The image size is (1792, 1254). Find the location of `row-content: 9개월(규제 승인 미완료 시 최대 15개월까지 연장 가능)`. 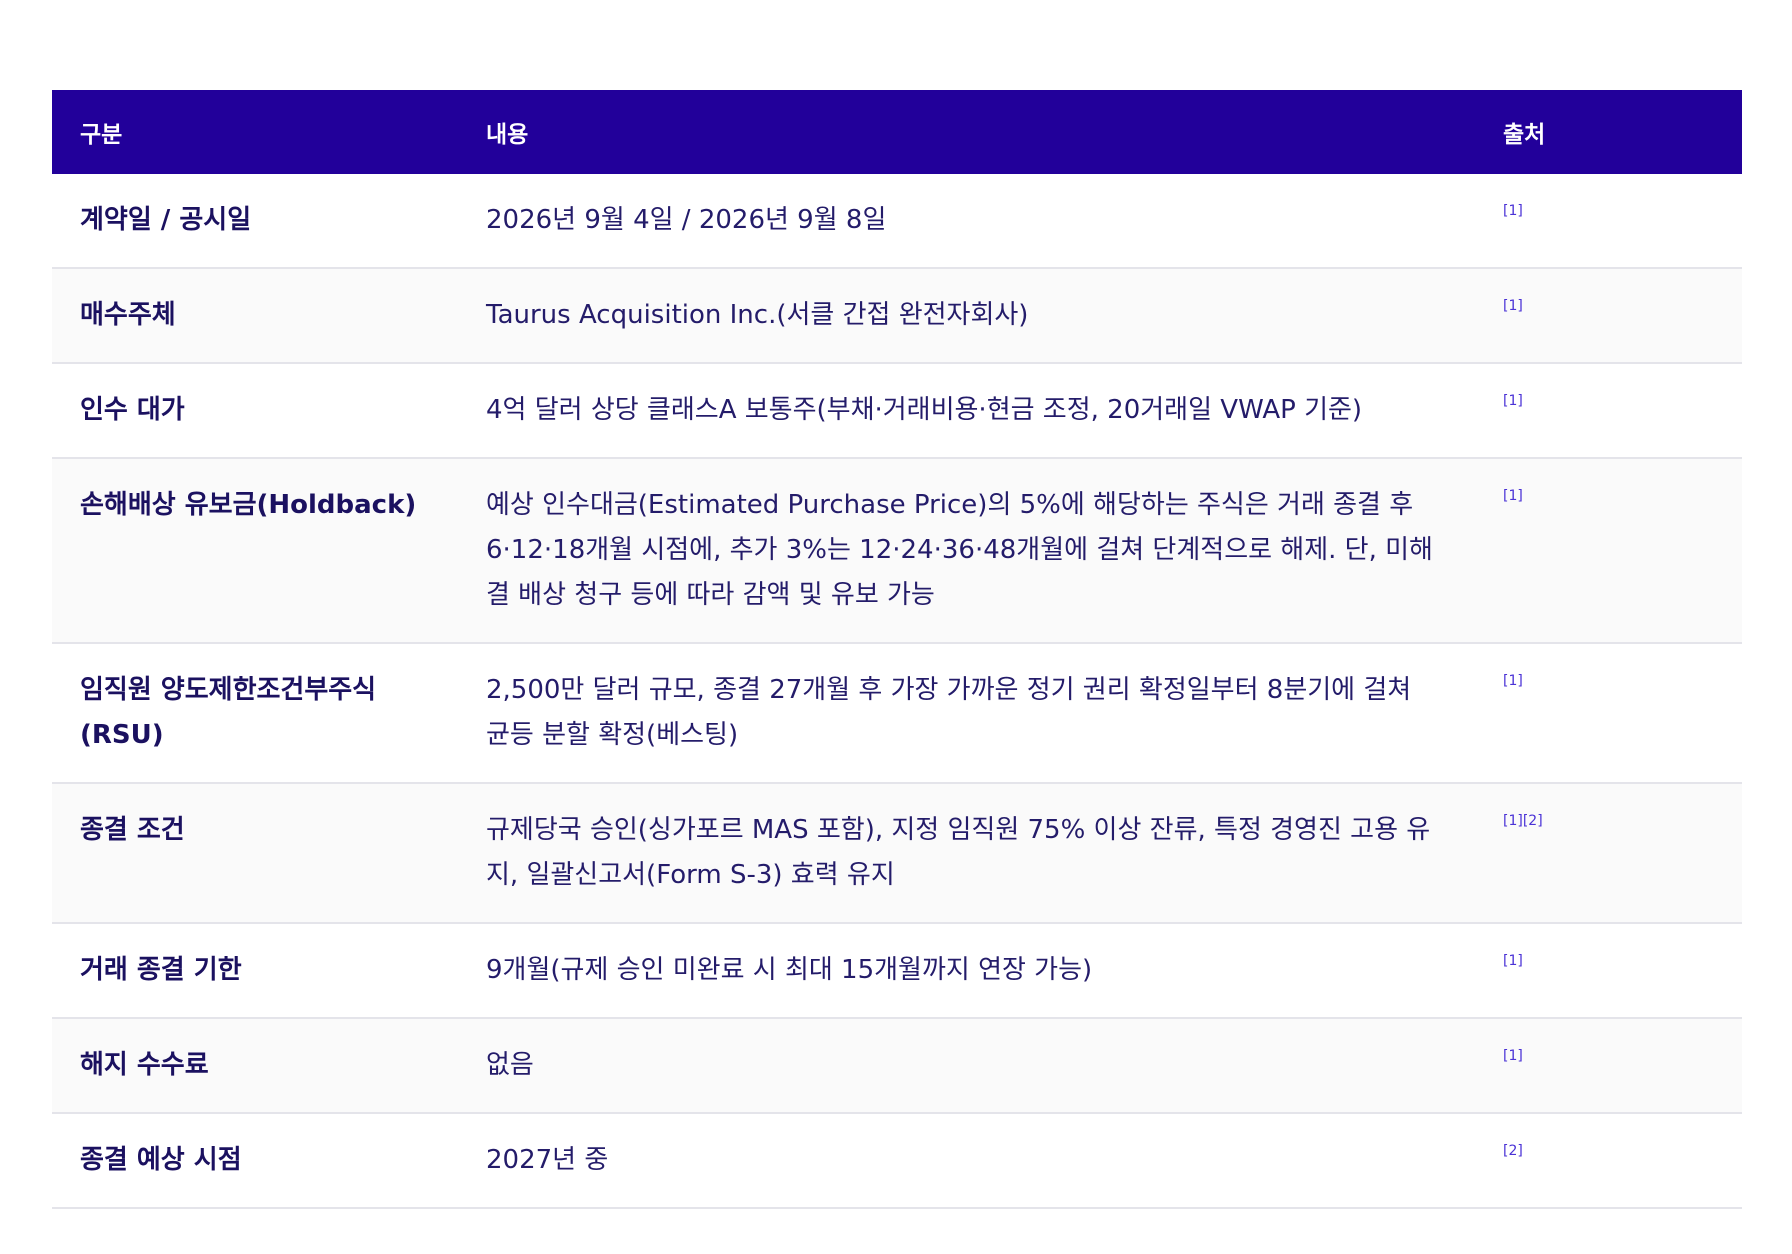

row-content: 9개월(규제 승인 미완료 시 최대 15개월까지 연장 가능) is located at coordinates (966, 971).